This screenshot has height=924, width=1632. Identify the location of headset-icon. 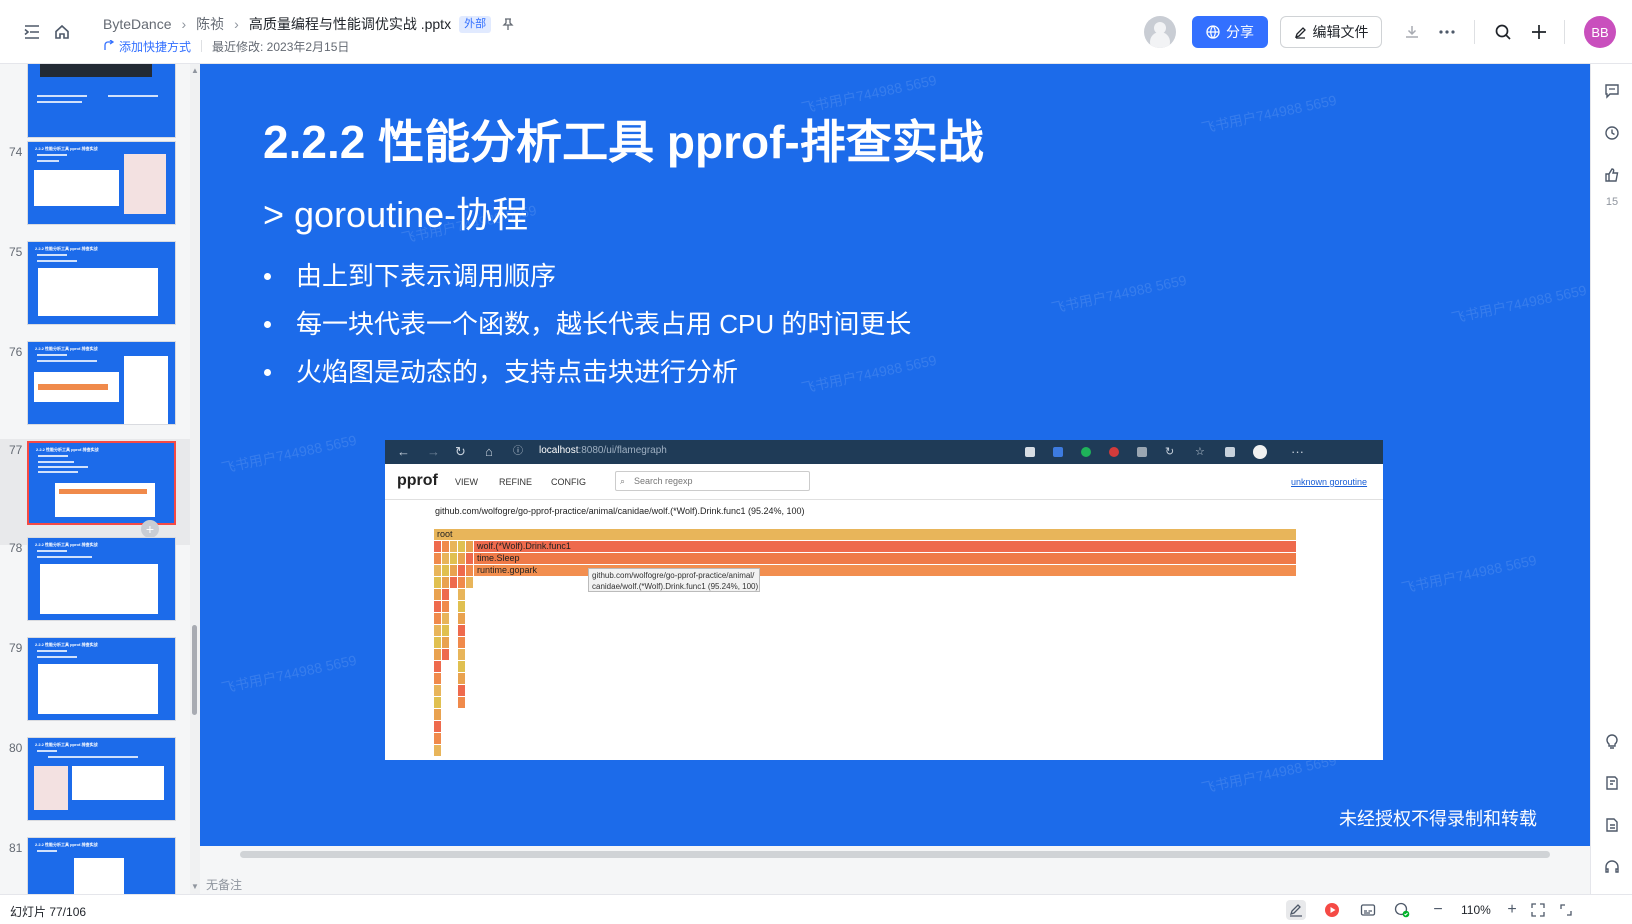
(1612, 867).